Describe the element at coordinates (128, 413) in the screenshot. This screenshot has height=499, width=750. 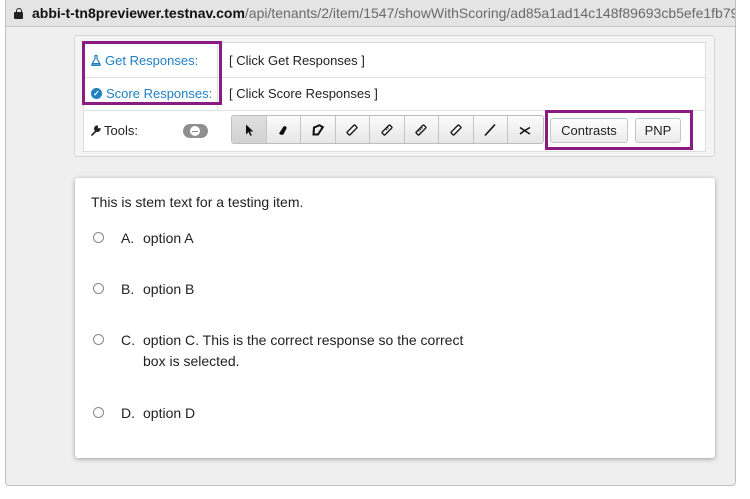
I see `option-letter: D.` at that location.